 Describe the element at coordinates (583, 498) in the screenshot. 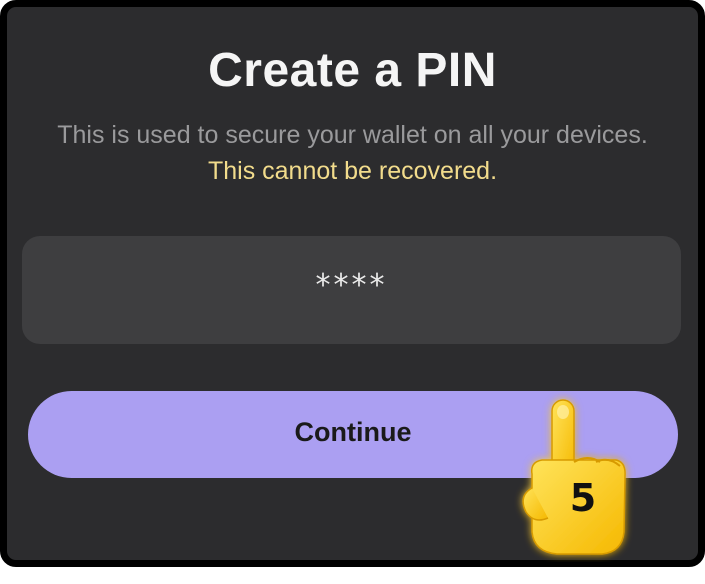

I see `step-number-badge: 5` at that location.